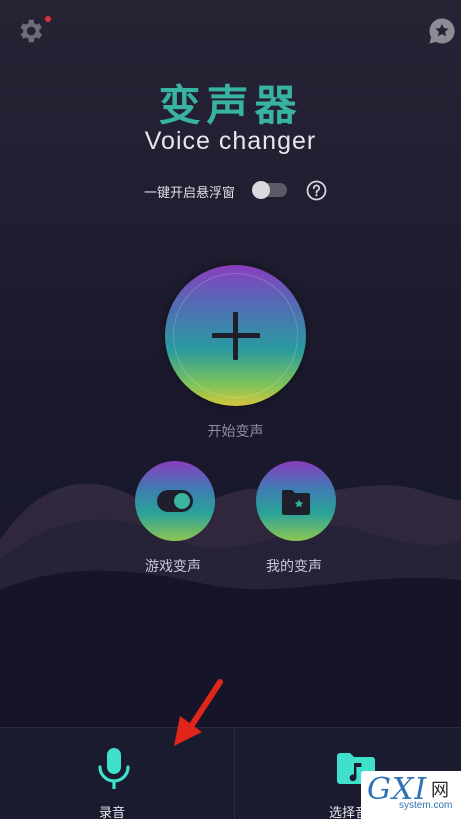 The image size is (461, 819). I want to click on start-voice-change-button, so click(235, 335).